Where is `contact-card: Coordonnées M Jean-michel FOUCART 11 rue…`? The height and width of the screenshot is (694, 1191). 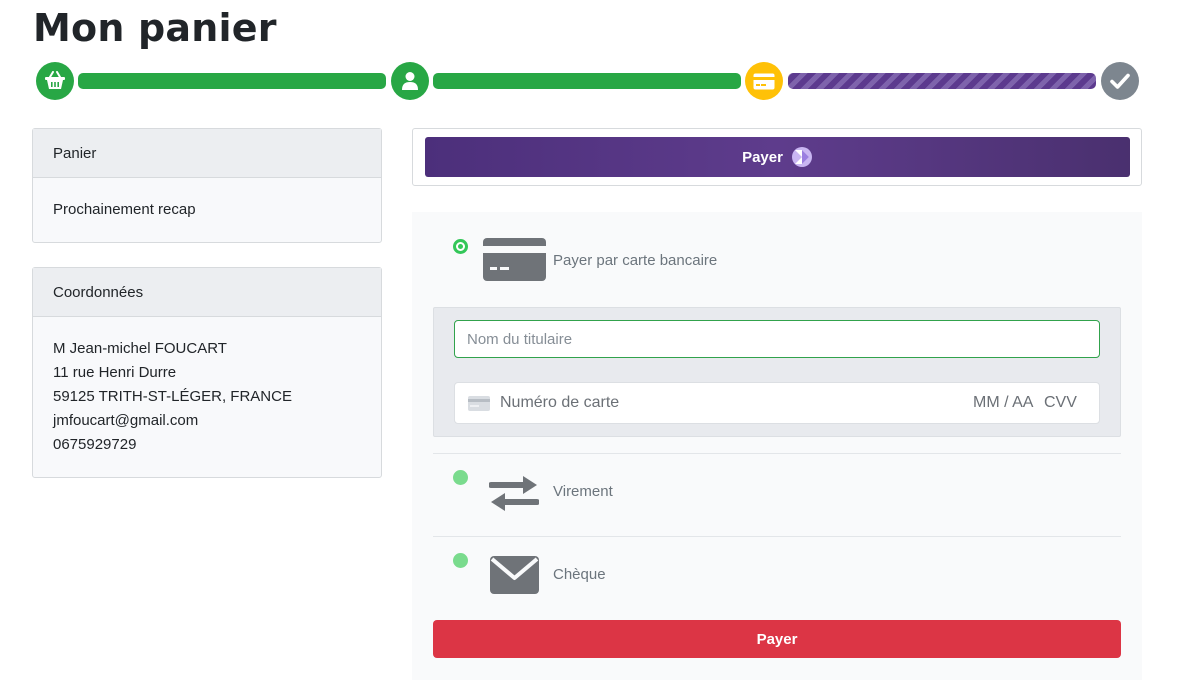
contact-card: Coordonnées M Jean-michel FOUCART 11 rue… is located at coordinates (207, 372).